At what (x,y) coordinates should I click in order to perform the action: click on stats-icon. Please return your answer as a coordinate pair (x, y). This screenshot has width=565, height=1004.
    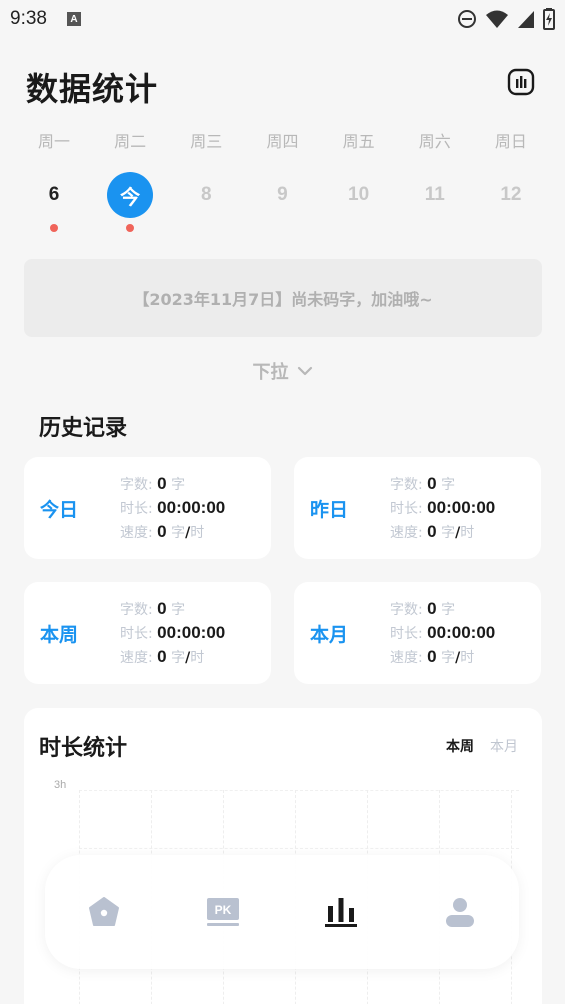
    Looking at the image, I should click on (341, 912).